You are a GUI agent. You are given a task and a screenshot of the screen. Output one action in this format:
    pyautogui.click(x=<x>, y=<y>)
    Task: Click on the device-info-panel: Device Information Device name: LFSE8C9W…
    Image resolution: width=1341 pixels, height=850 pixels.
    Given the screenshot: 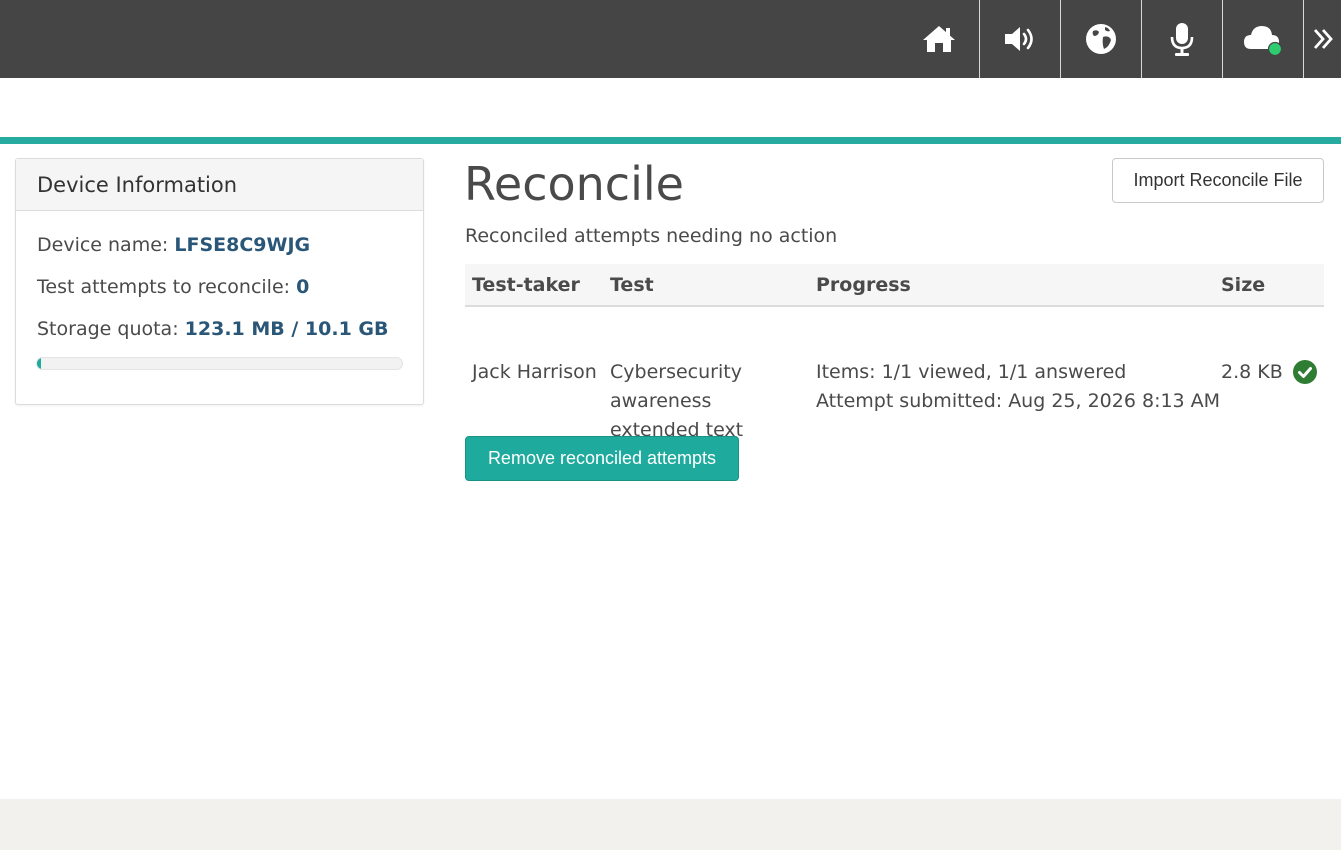 What is the action you would take?
    pyautogui.click(x=219, y=281)
    